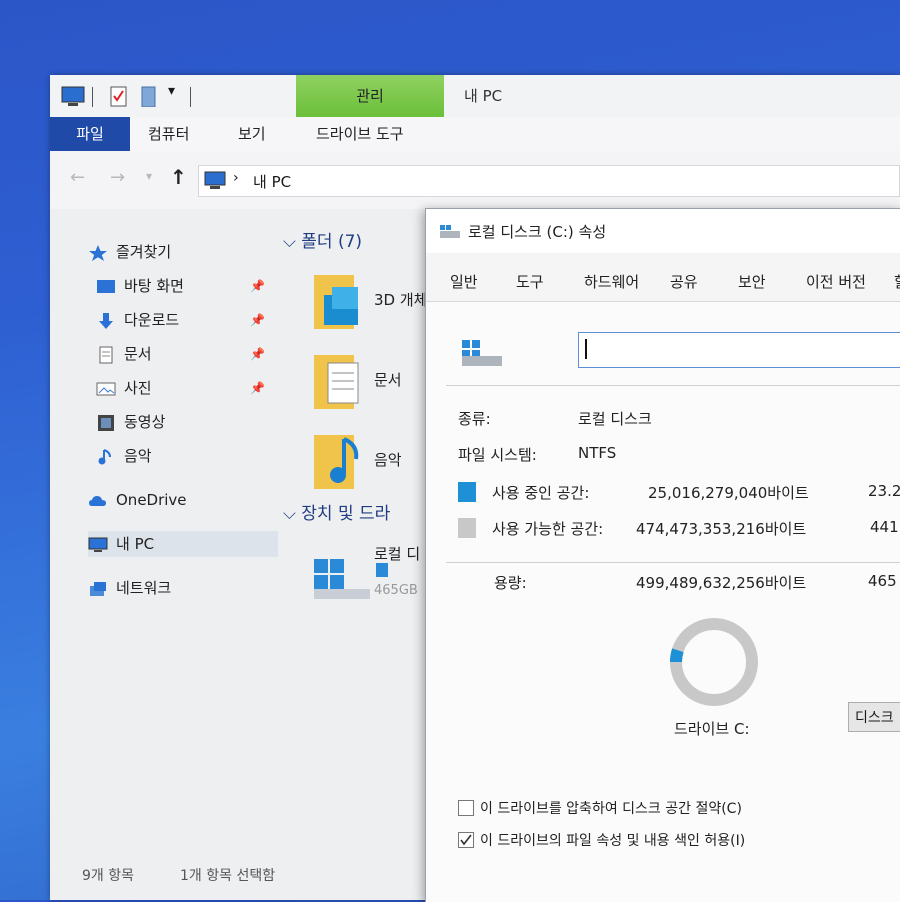  Describe the element at coordinates (106, 320) in the screenshot. I see `download-icon` at that location.